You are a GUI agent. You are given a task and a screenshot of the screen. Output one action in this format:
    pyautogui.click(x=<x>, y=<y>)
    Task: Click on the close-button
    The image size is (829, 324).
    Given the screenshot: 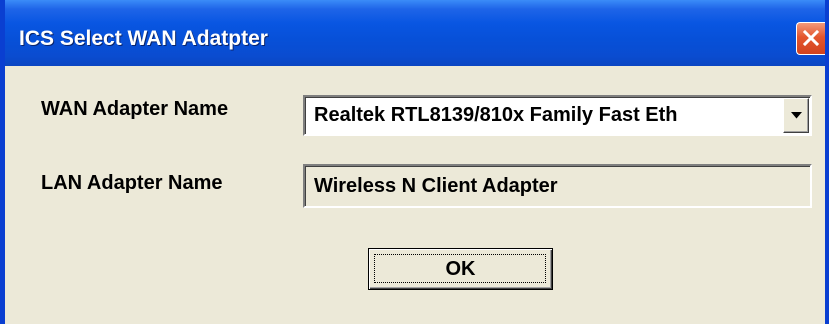 What is the action you would take?
    pyautogui.click(x=810, y=38)
    